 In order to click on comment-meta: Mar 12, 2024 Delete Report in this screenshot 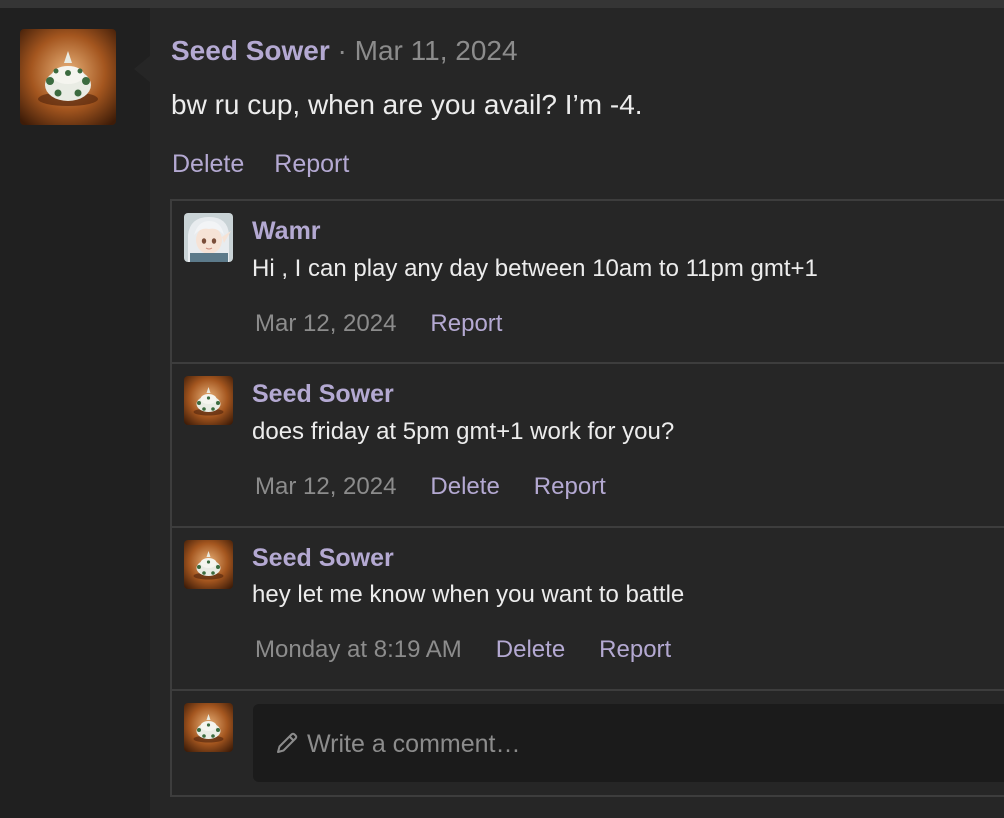, I will do `click(430, 487)`.